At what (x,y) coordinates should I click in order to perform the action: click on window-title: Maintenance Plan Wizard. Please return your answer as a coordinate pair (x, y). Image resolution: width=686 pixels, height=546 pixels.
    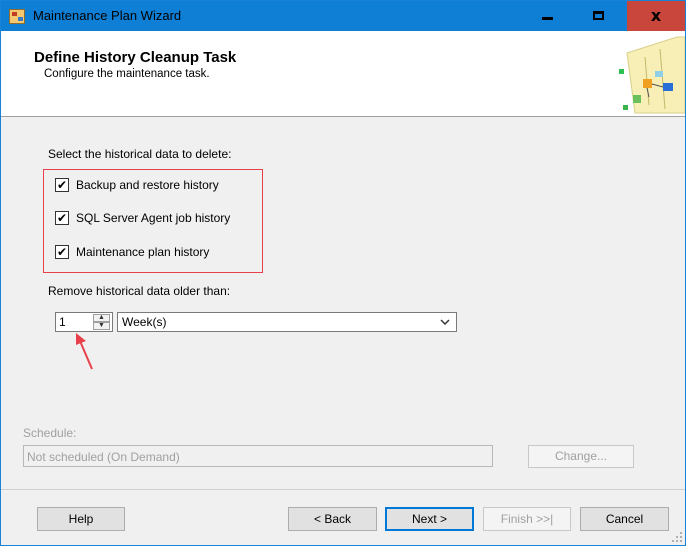
    Looking at the image, I should click on (107, 15).